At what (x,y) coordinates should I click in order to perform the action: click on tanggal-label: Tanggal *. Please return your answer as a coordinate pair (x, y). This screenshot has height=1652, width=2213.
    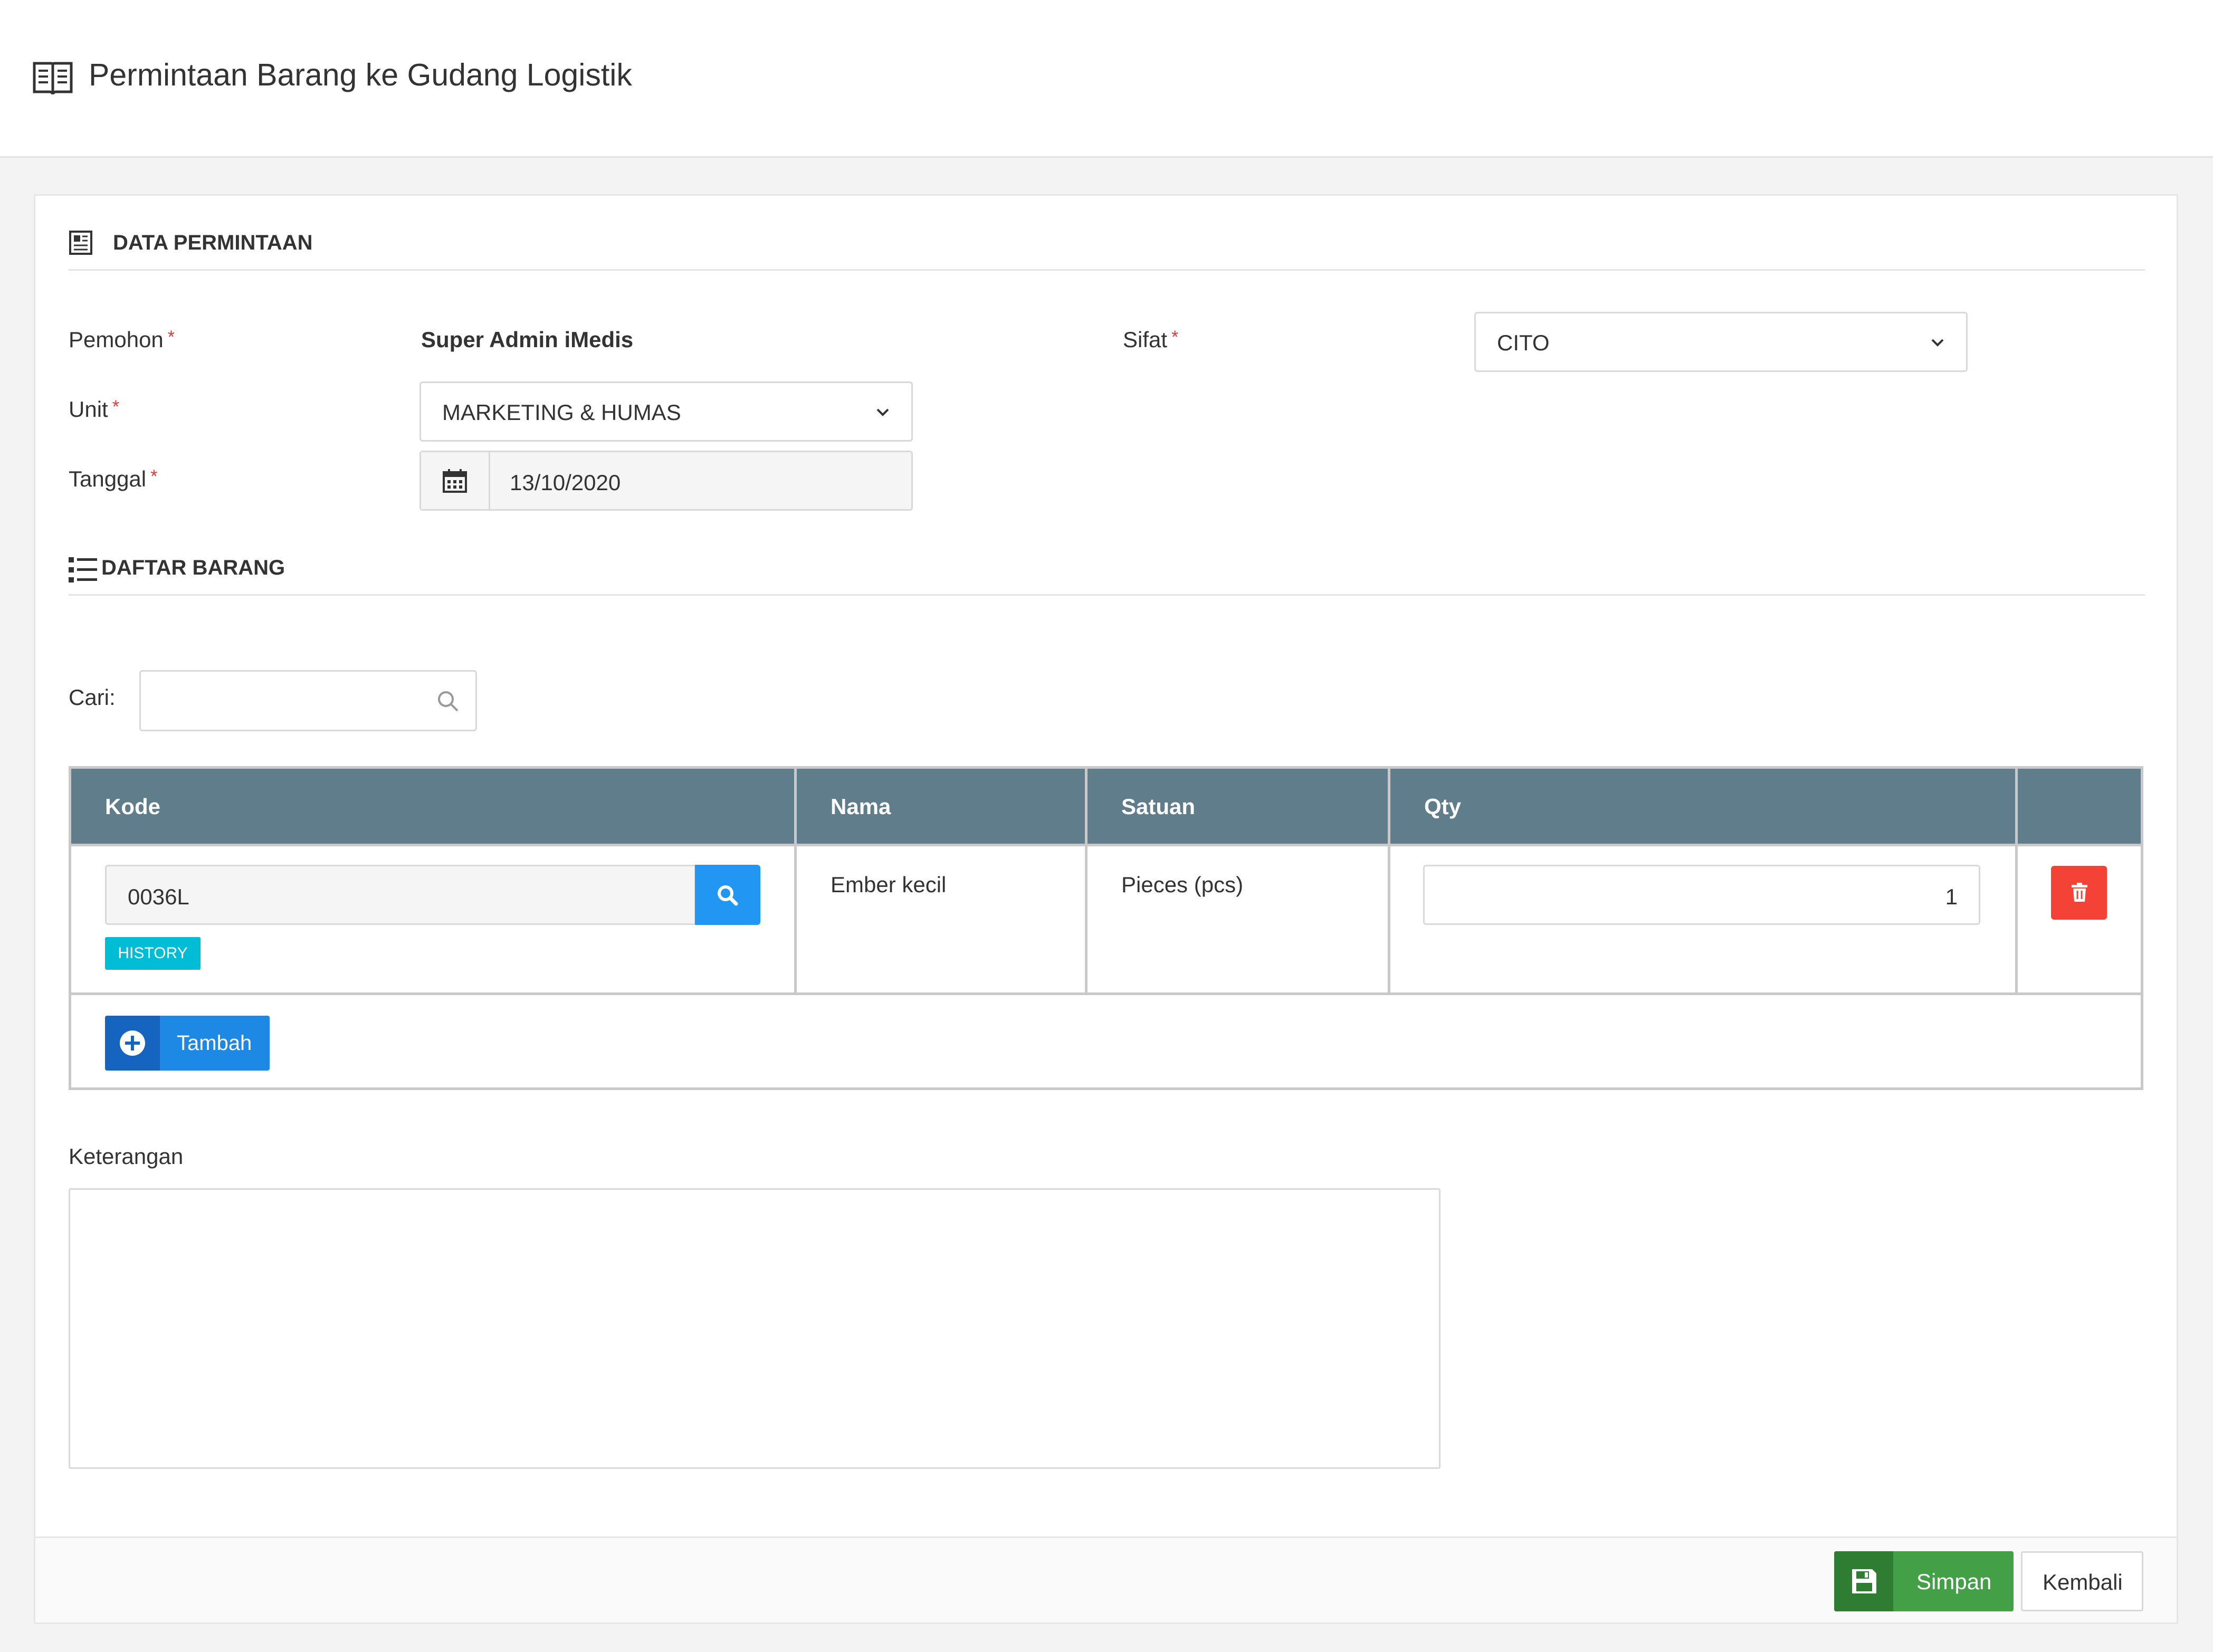
    Looking at the image, I should click on (113, 479).